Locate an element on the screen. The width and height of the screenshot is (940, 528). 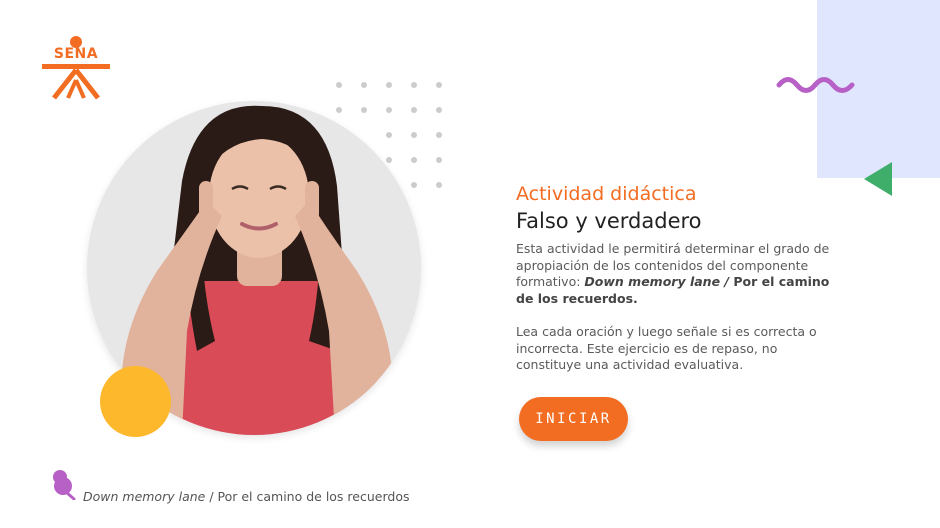
wave-decoration-icon is located at coordinates (815, 85).